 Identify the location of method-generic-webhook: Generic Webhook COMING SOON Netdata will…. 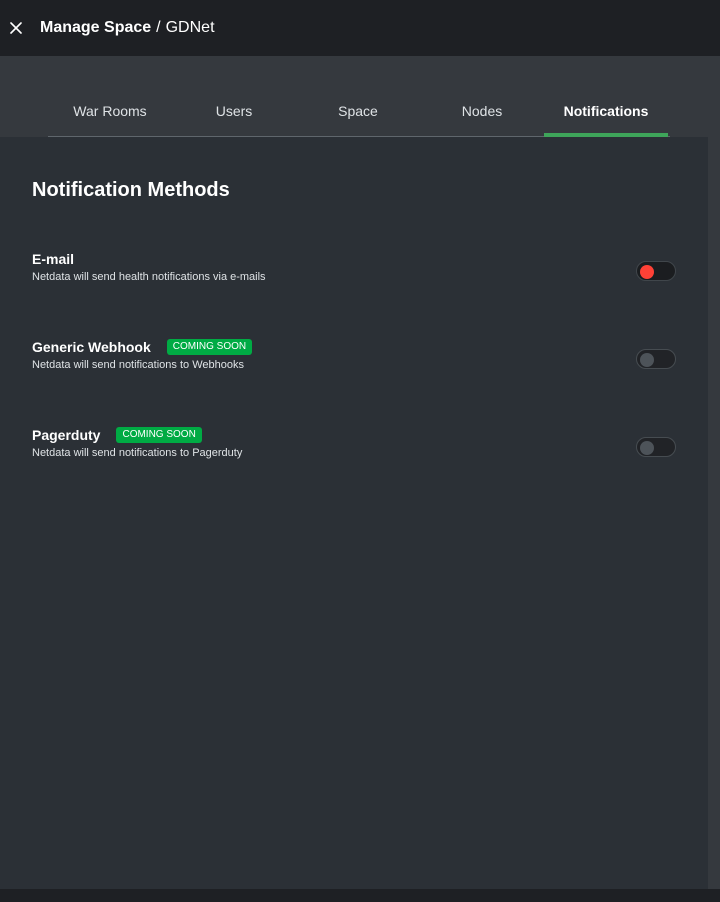
(354, 359).